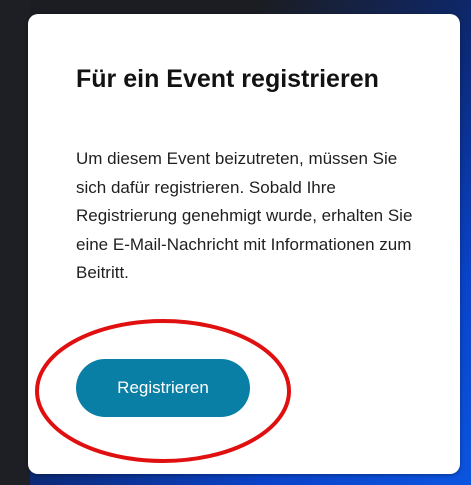 This screenshot has height=485, width=471. I want to click on background-edge, so click(15, 242).